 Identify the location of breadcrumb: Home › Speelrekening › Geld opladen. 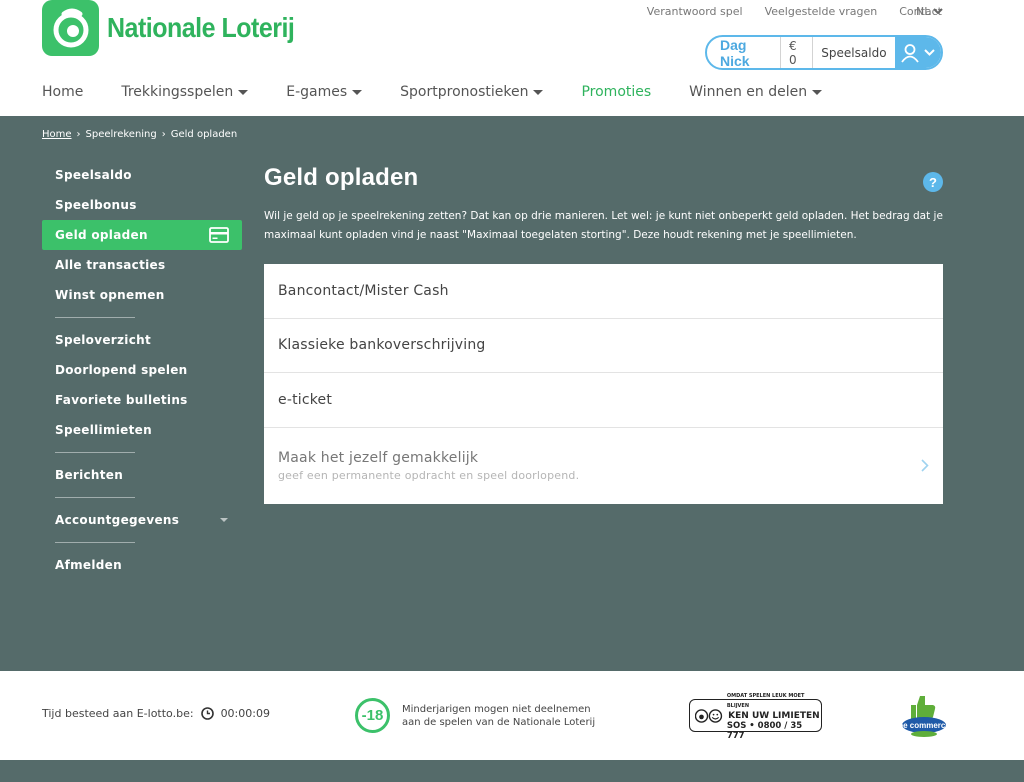
(139, 134).